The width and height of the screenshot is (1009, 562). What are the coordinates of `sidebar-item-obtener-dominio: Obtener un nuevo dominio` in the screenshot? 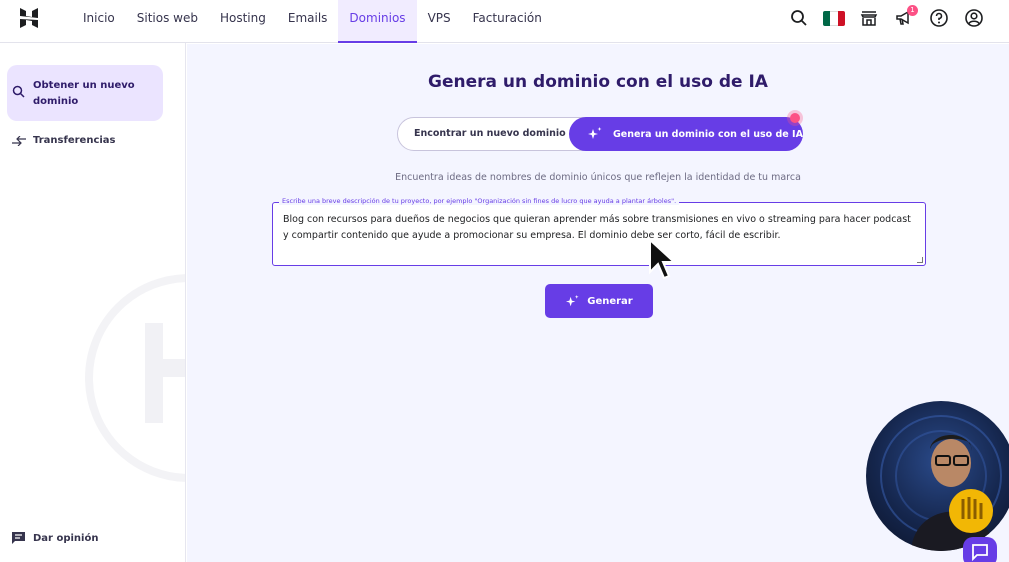 It's located at (85, 93).